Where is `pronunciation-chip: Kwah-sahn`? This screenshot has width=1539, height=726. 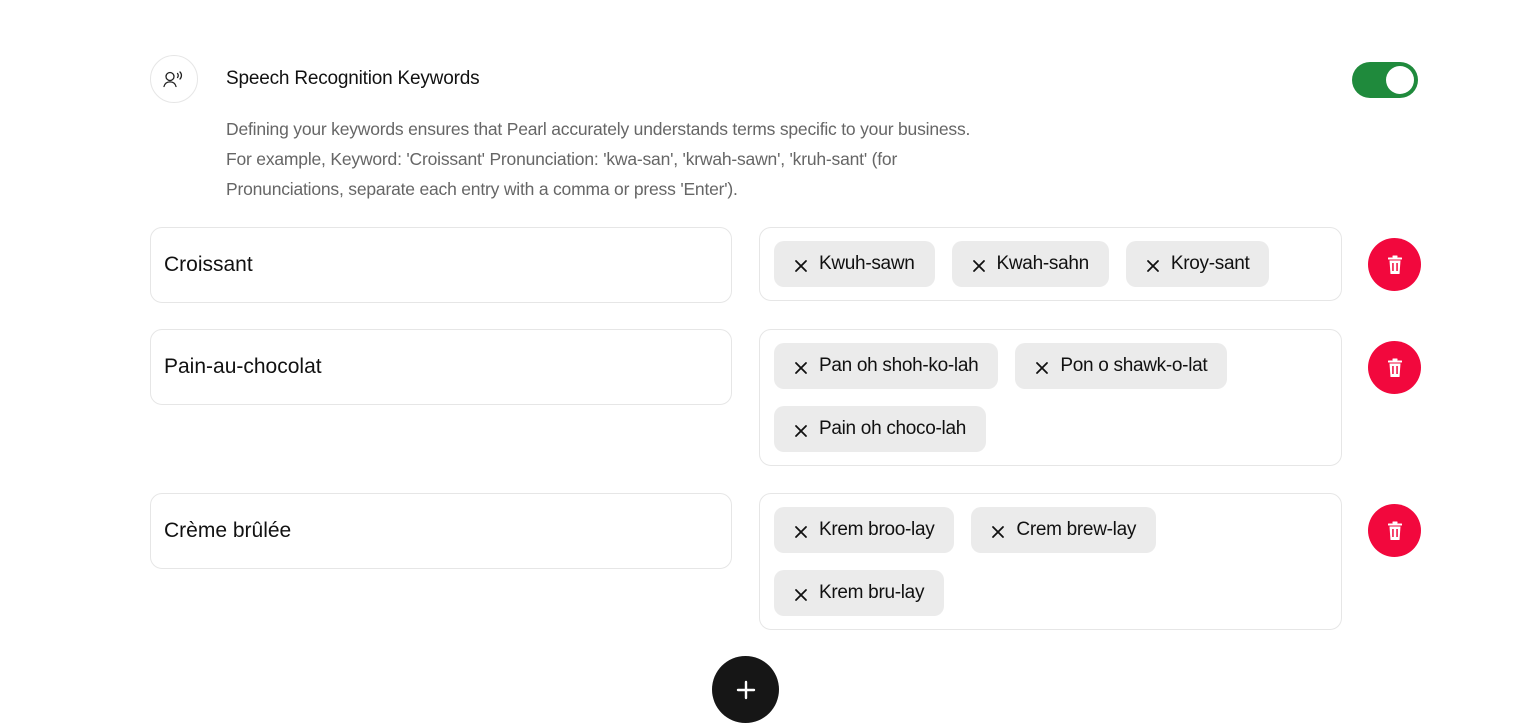
pronunciation-chip: Kwah-sahn is located at coordinates (1030, 264).